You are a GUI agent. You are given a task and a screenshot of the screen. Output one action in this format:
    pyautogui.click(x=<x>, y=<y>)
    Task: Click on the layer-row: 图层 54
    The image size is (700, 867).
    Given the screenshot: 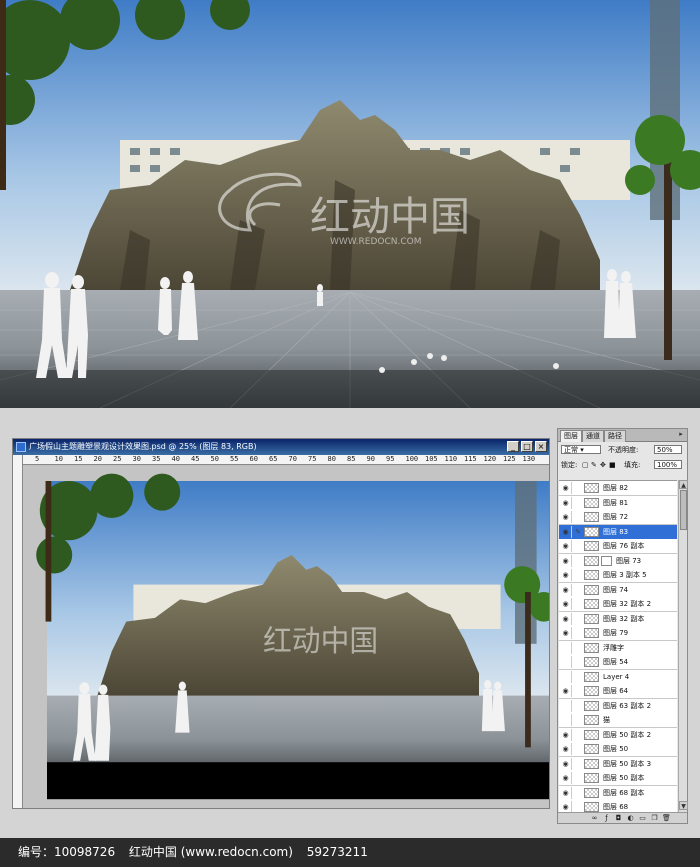 What is the action you would take?
    pyautogui.click(x=618, y=662)
    